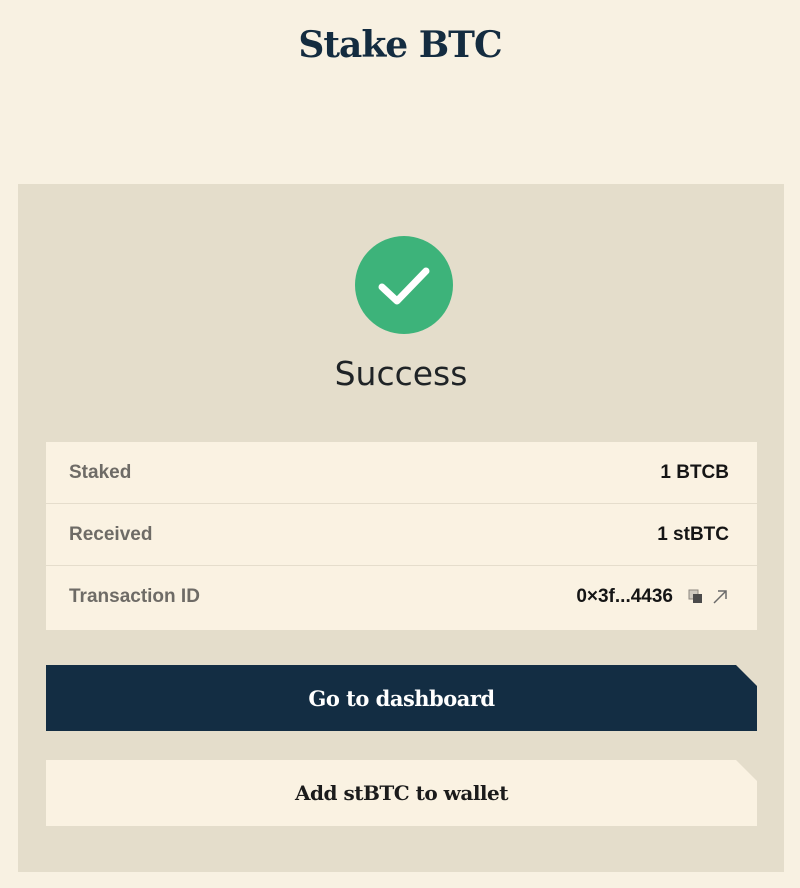 Image resolution: width=800 pixels, height=888 pixels. I want to click on checkmark-icon, so click(404, 286).